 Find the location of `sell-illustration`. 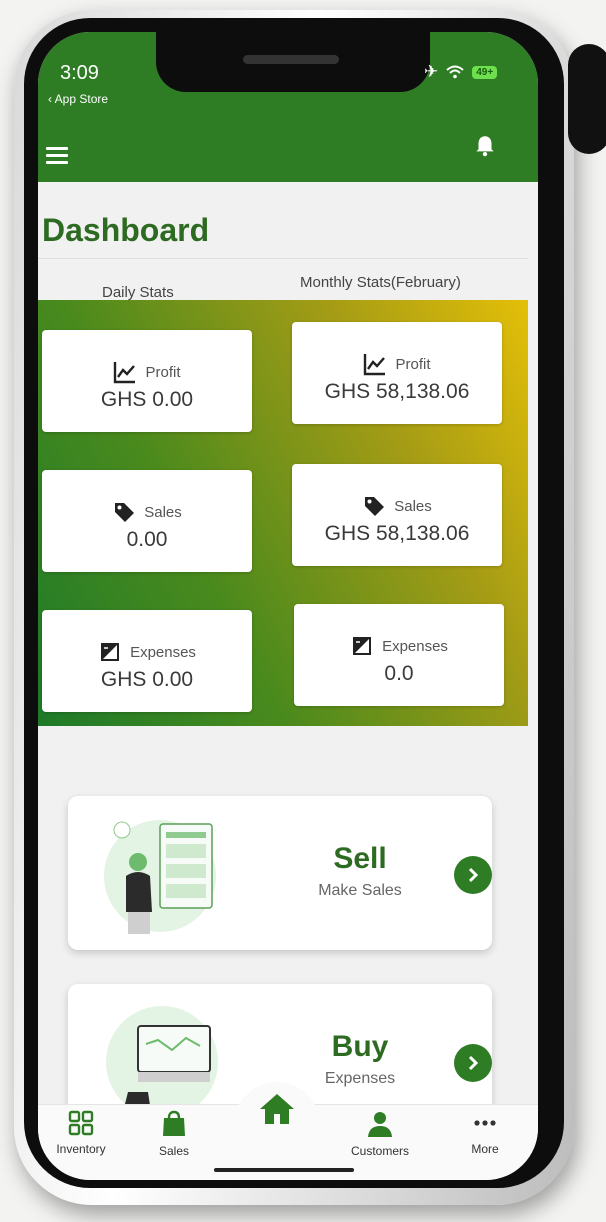

sell-illustration is located at coordinates (160, 877).